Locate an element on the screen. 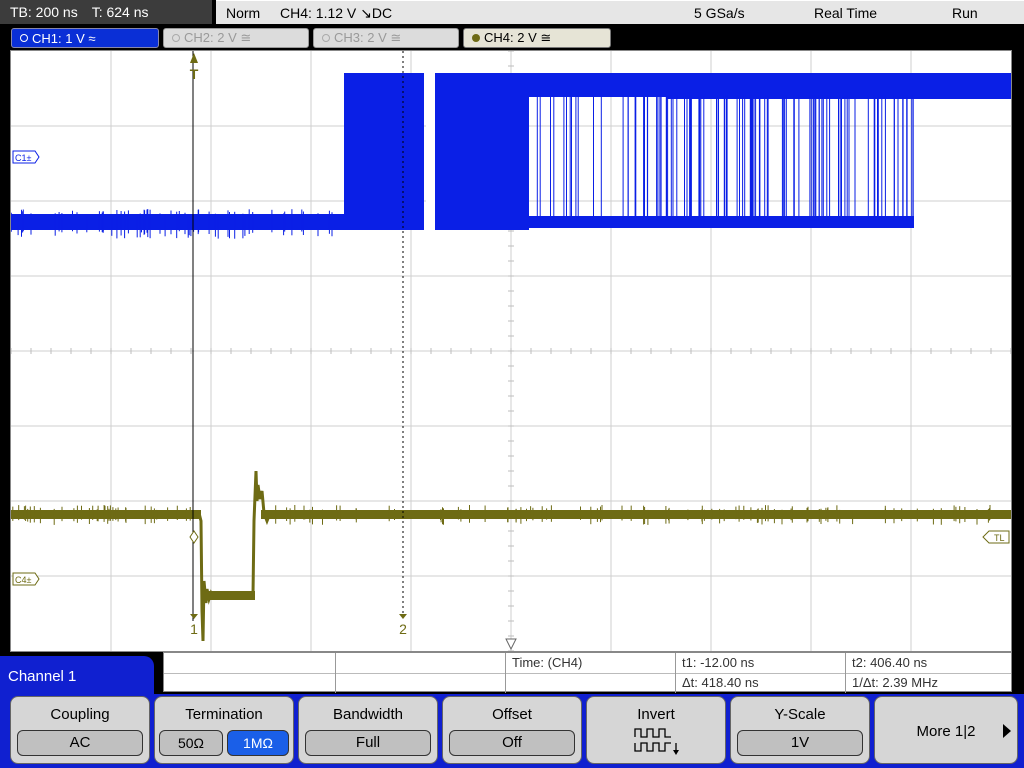 The width and height of the screenshot is (1024, 768). inverse-delta-t-value: 1/Δt: 2.39 MHz is located at coordinates (895, 682).